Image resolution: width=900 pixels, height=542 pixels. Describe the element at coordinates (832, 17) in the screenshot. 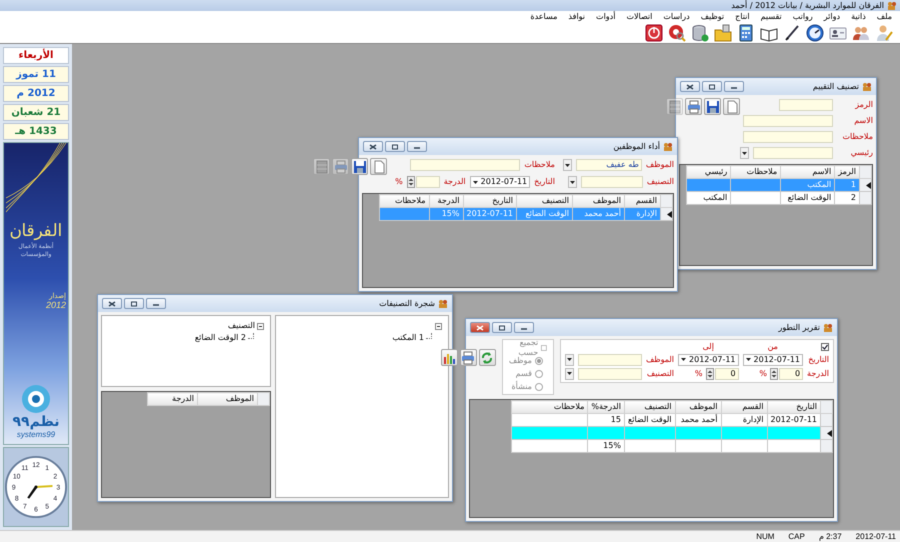

I see `menu-item: دوائر` at that location.